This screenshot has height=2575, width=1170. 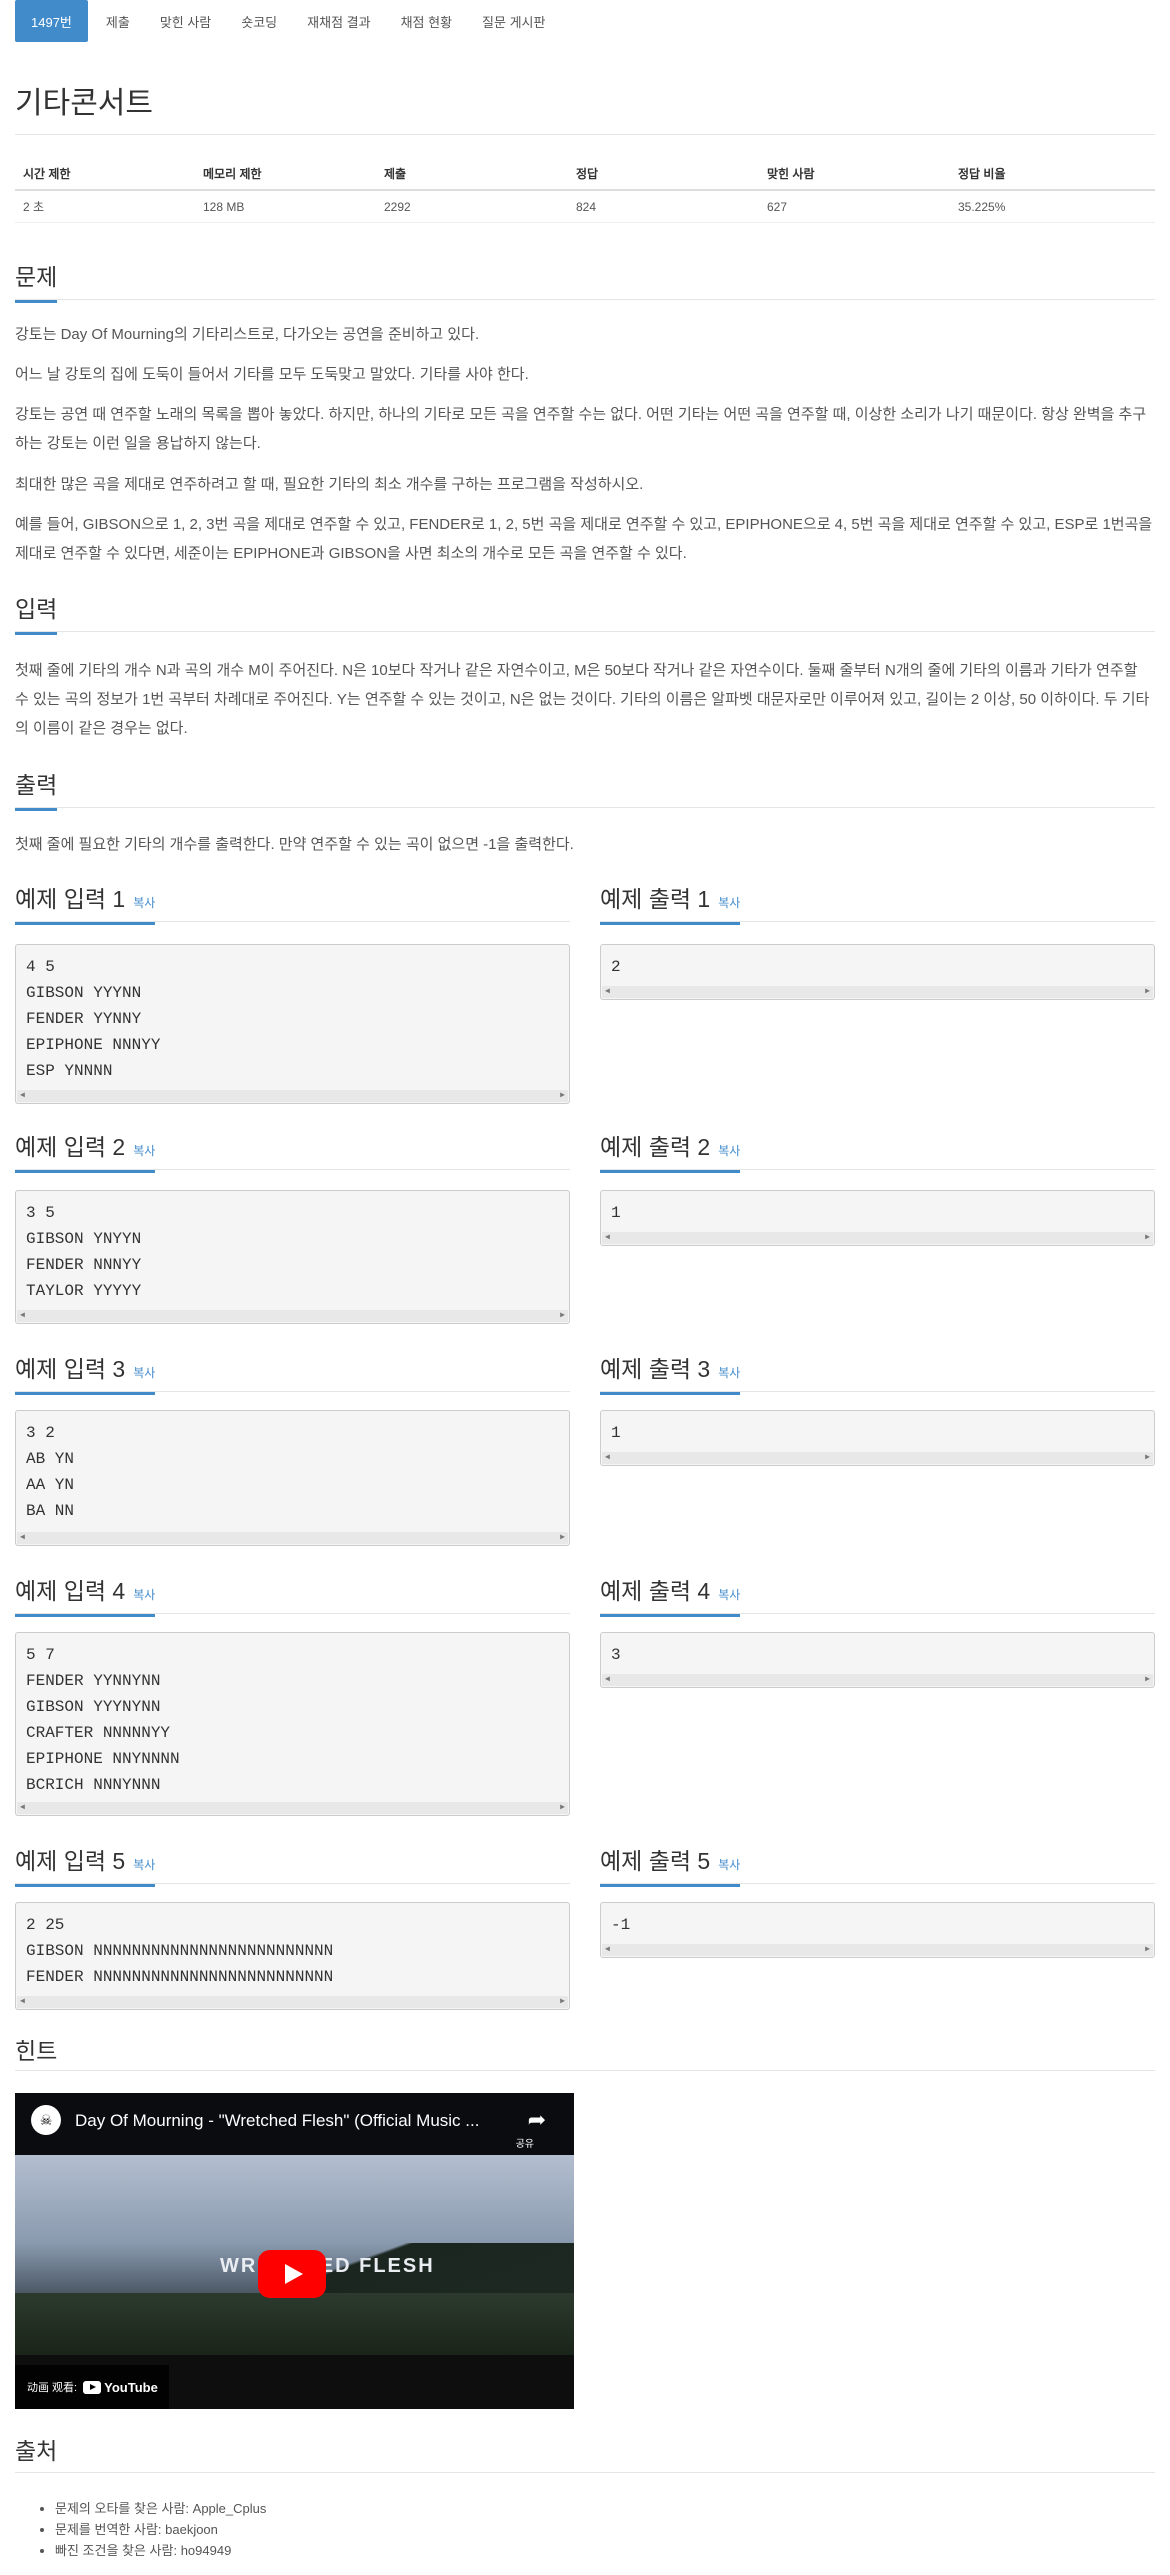 I want to click on youtube-logo: YouTube, so click(x=120, y=2387).